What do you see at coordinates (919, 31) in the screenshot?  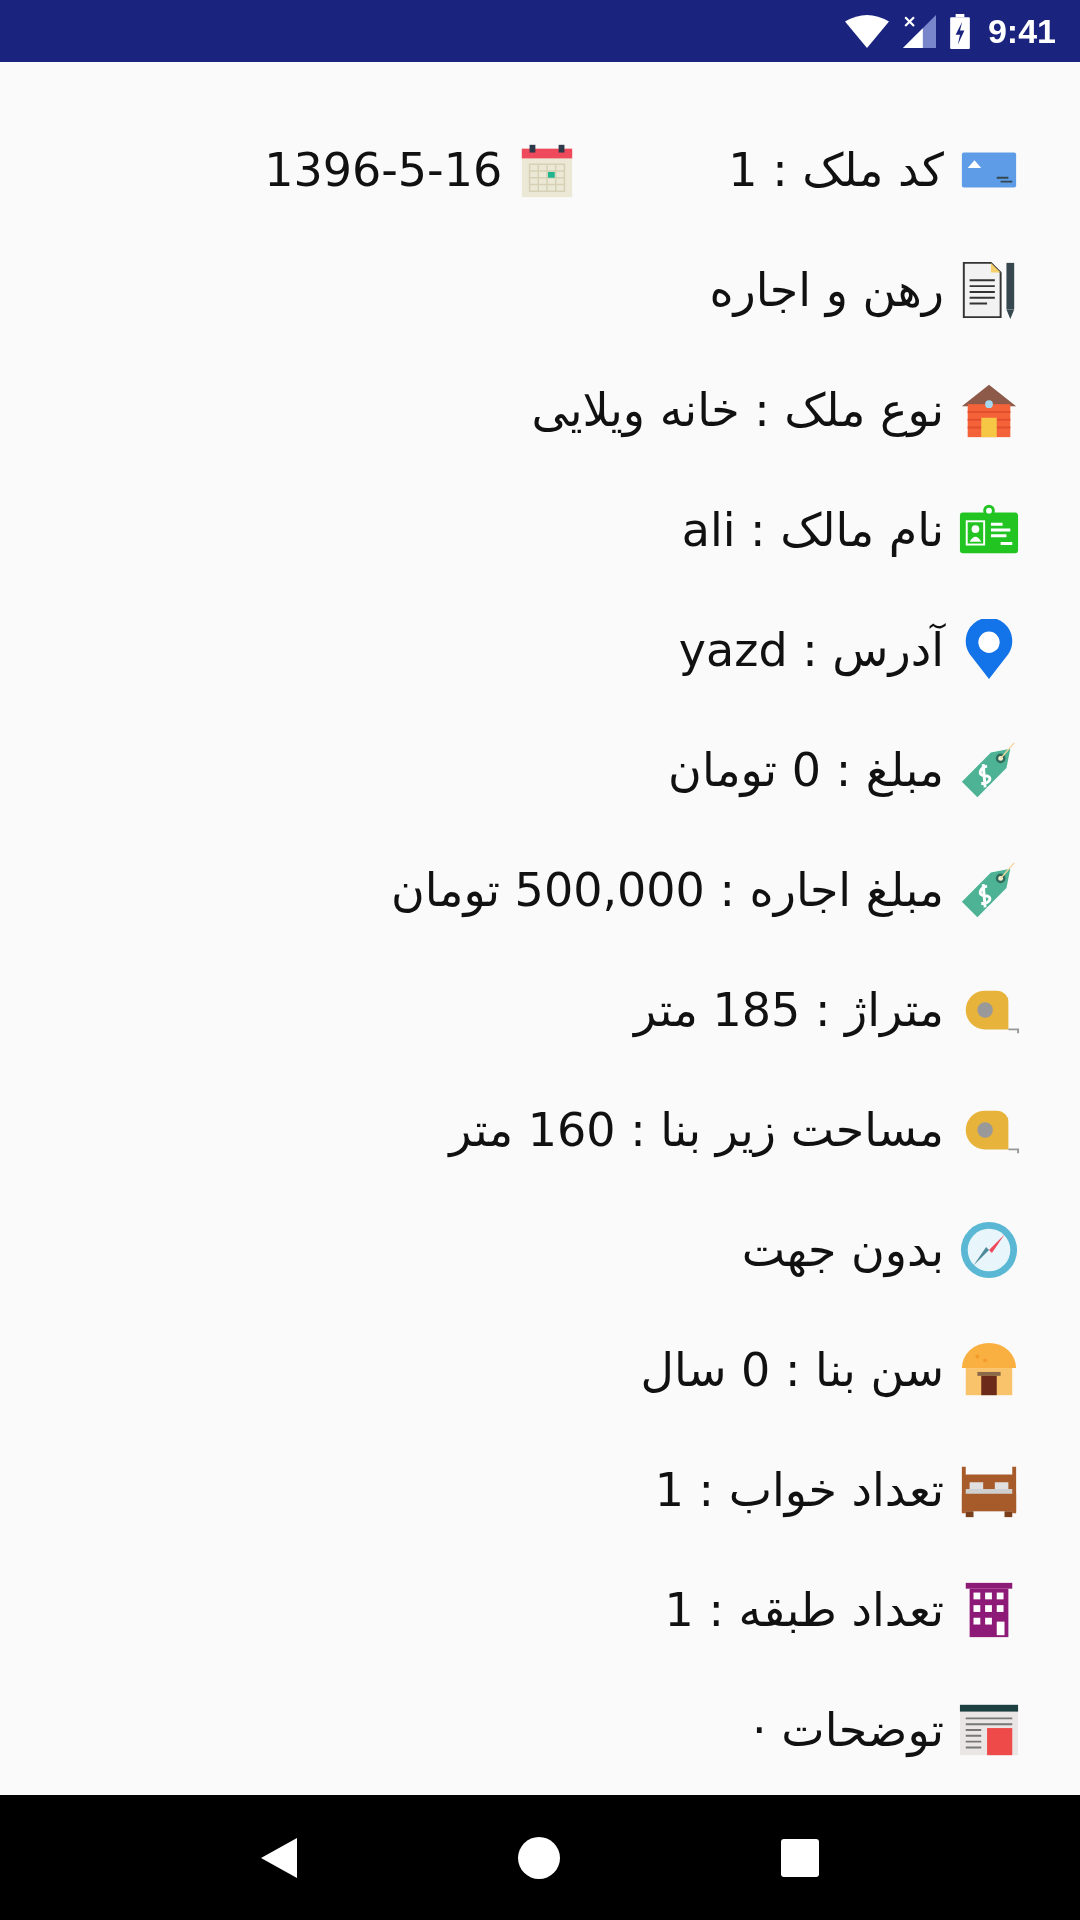 I see `signal-icon` at bounding box center [919, 31].